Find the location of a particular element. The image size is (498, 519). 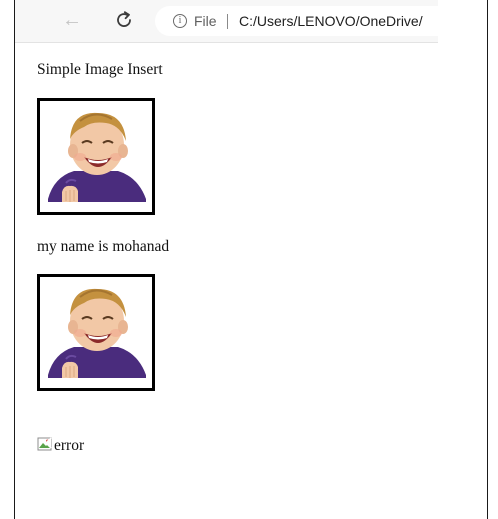

scheme-label: File is located at coordinates (205, 21).